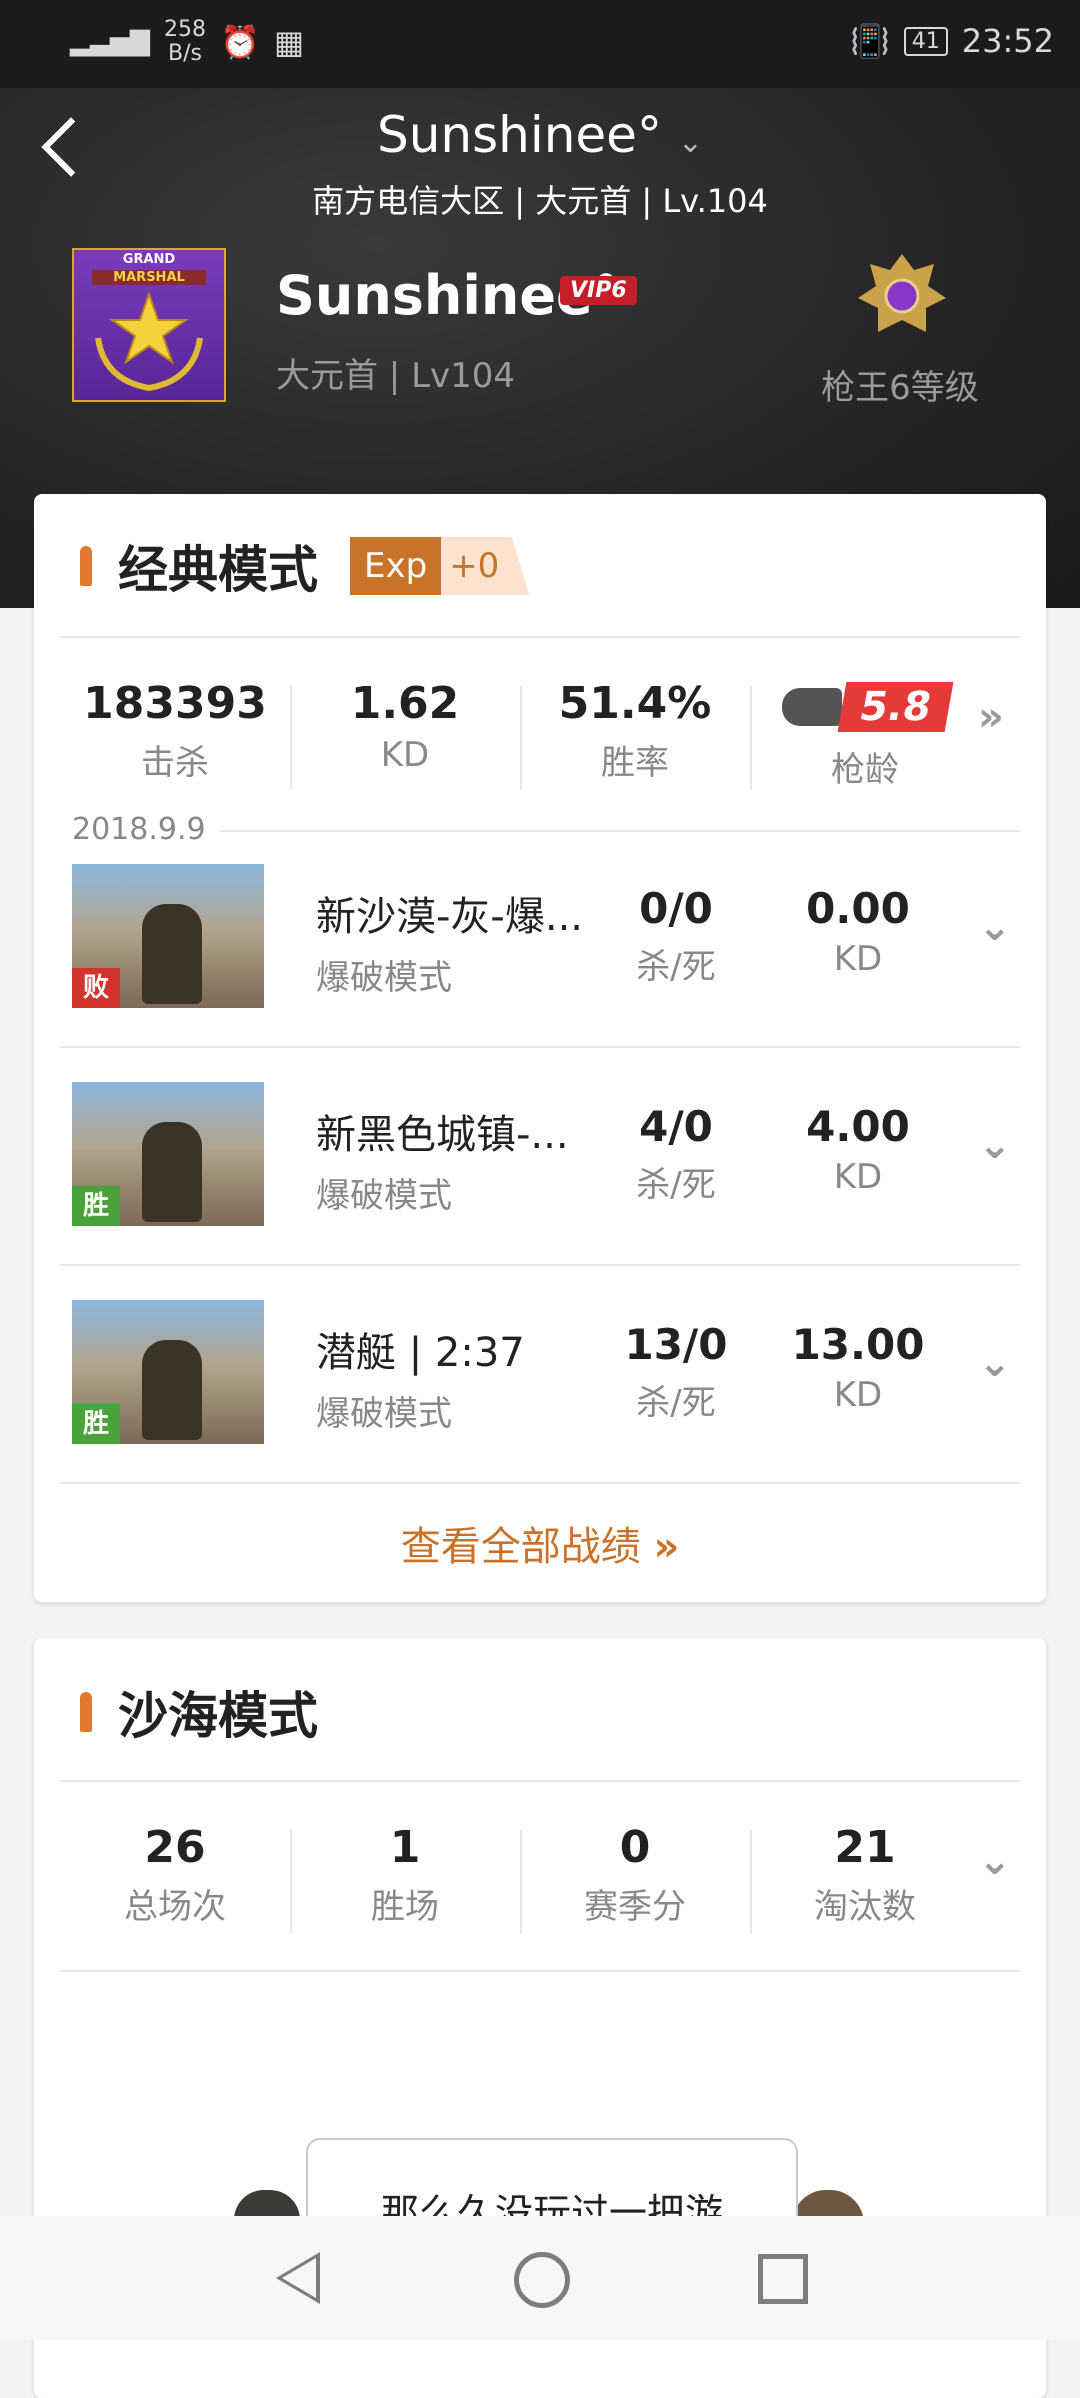 This screenshot has height=2398, width=1080. What do you see at coordinates (405, 755) in the screenshot?
I see `stat-label: KD` at bounding box center [405, 755].